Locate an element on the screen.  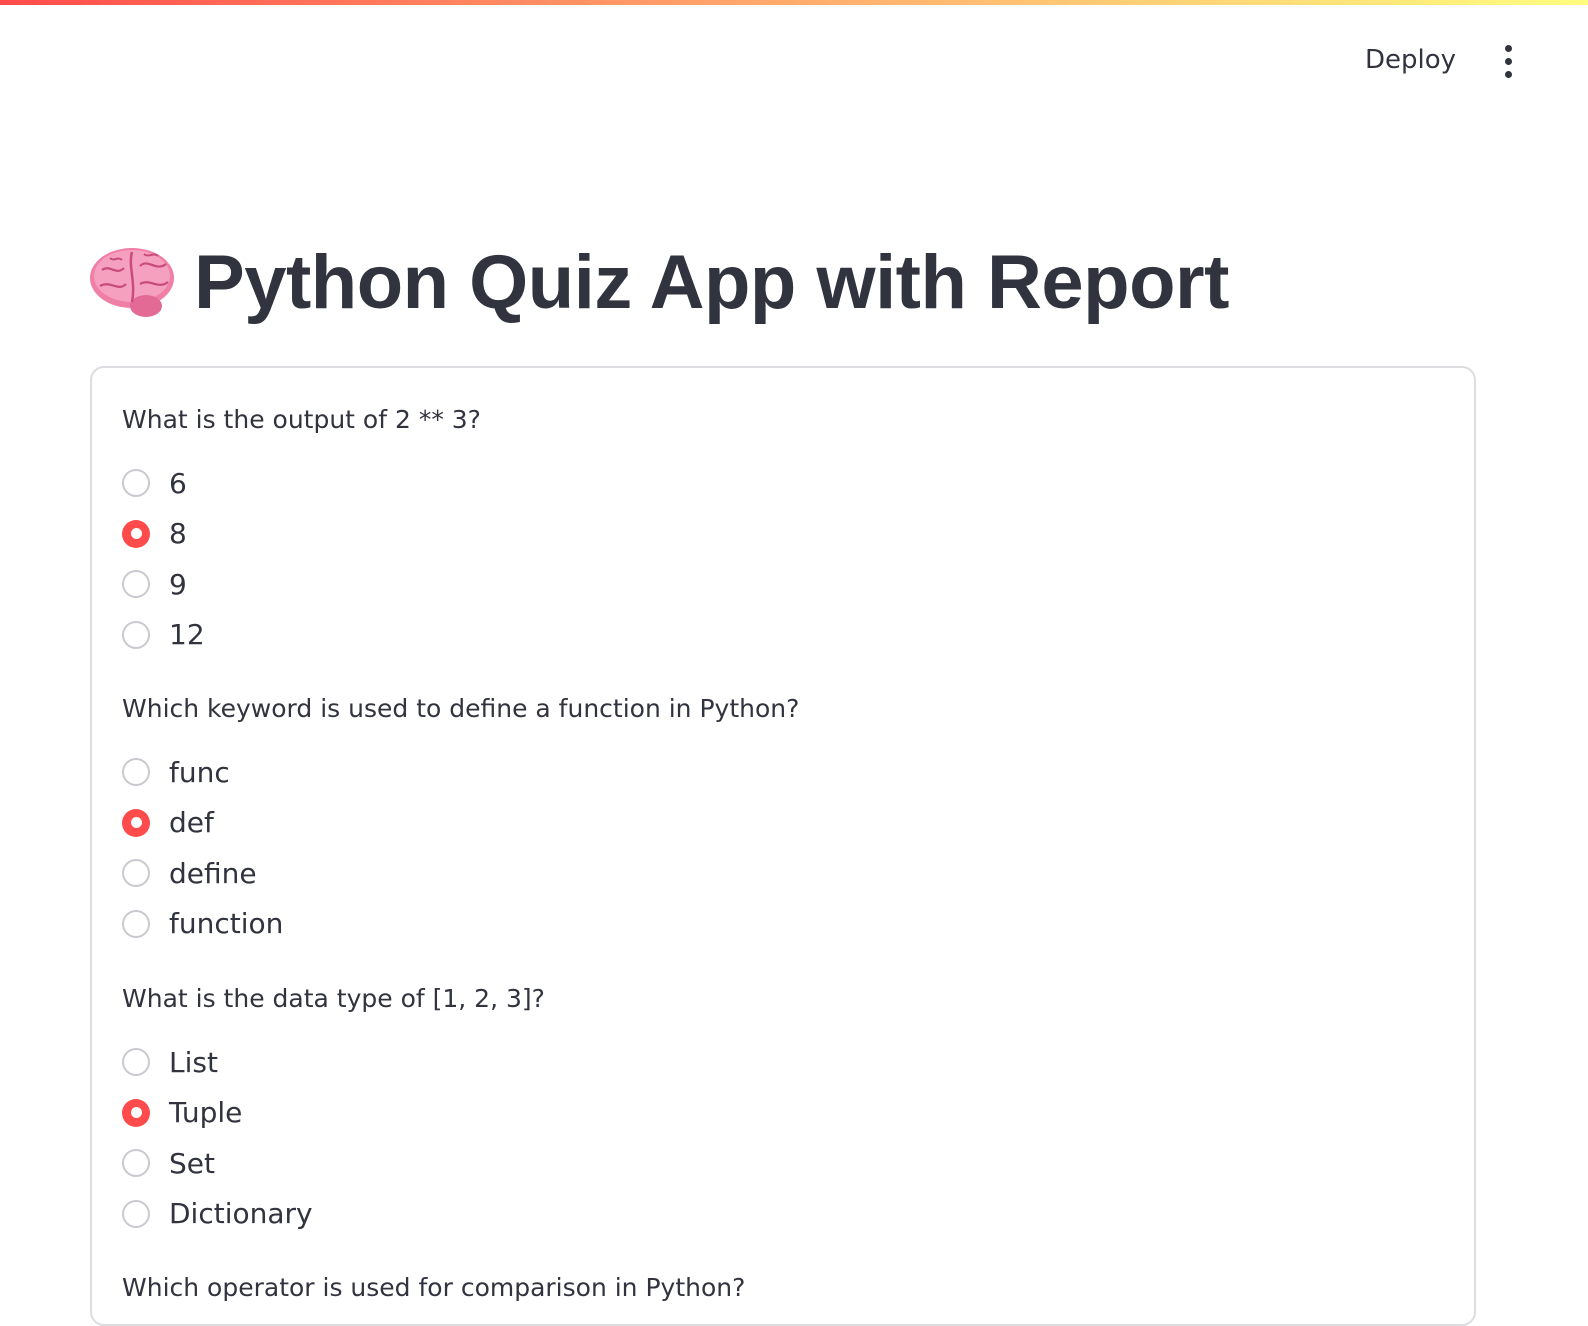
radio-option-label: 6 is located at coordinates (178, 483).